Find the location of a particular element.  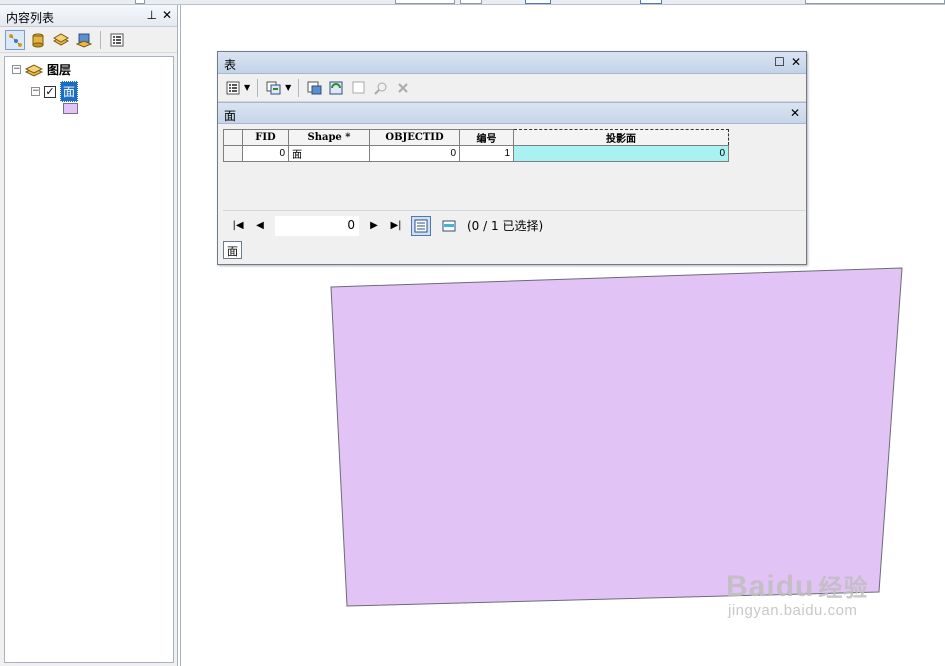

delete-icon is located at coordinates (403, 87).